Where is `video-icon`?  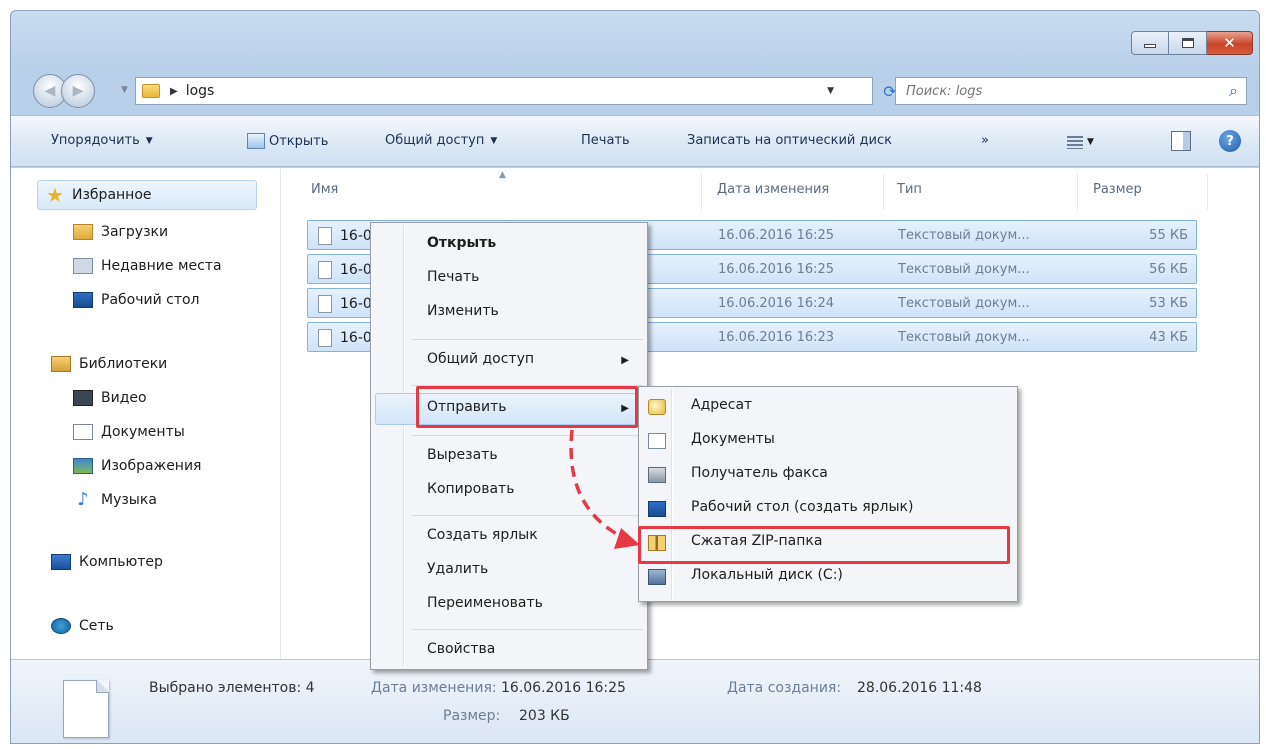 video-icon is located at coordinates (83, 398).